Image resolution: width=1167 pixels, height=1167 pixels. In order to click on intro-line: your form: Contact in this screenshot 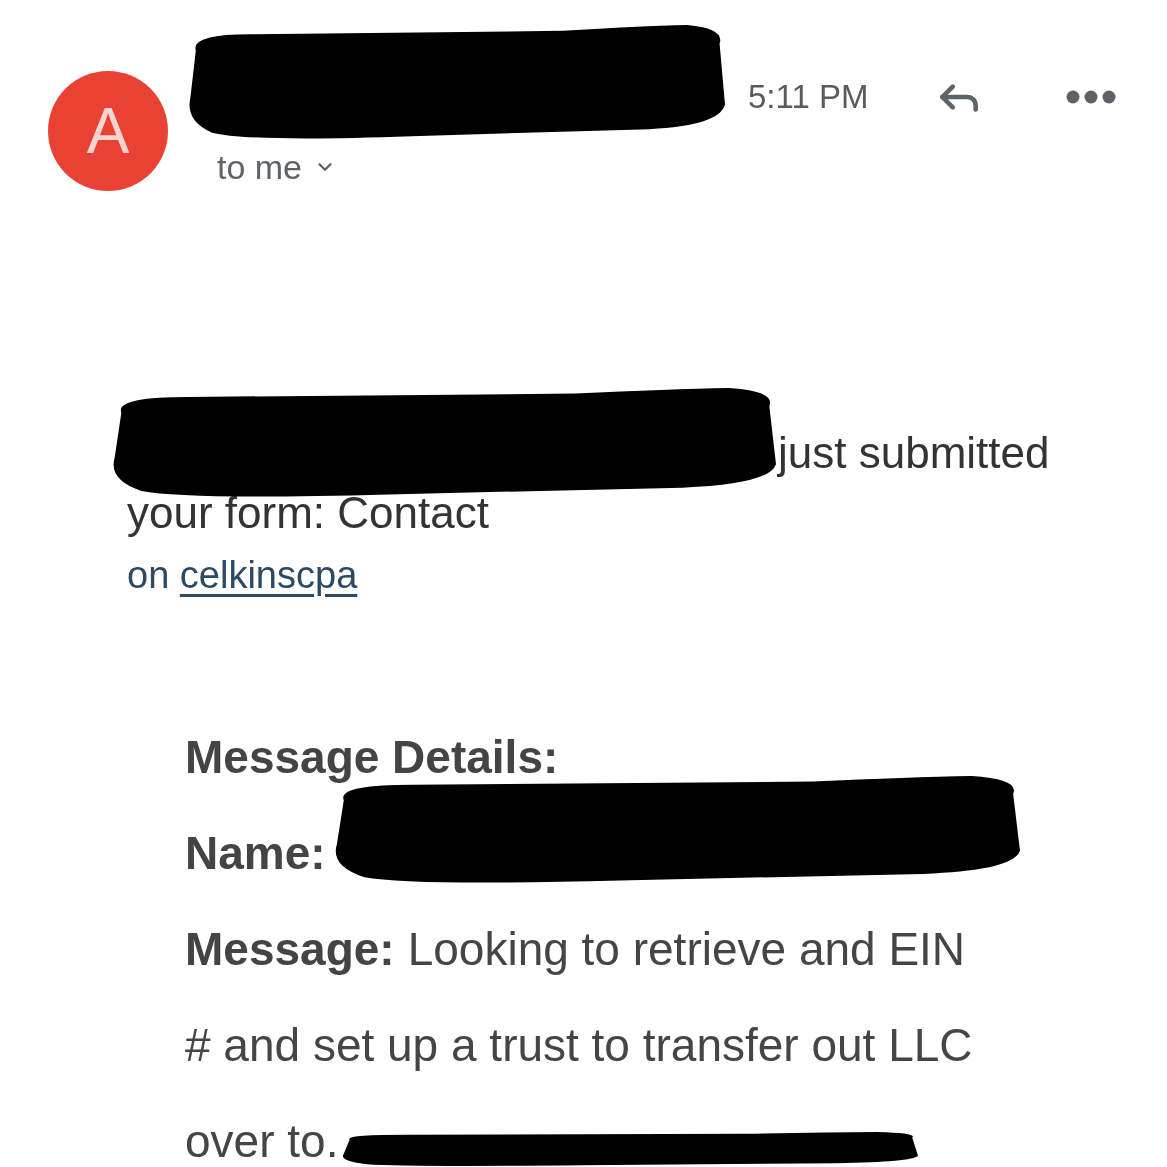, I will do `click(308, 513)`.